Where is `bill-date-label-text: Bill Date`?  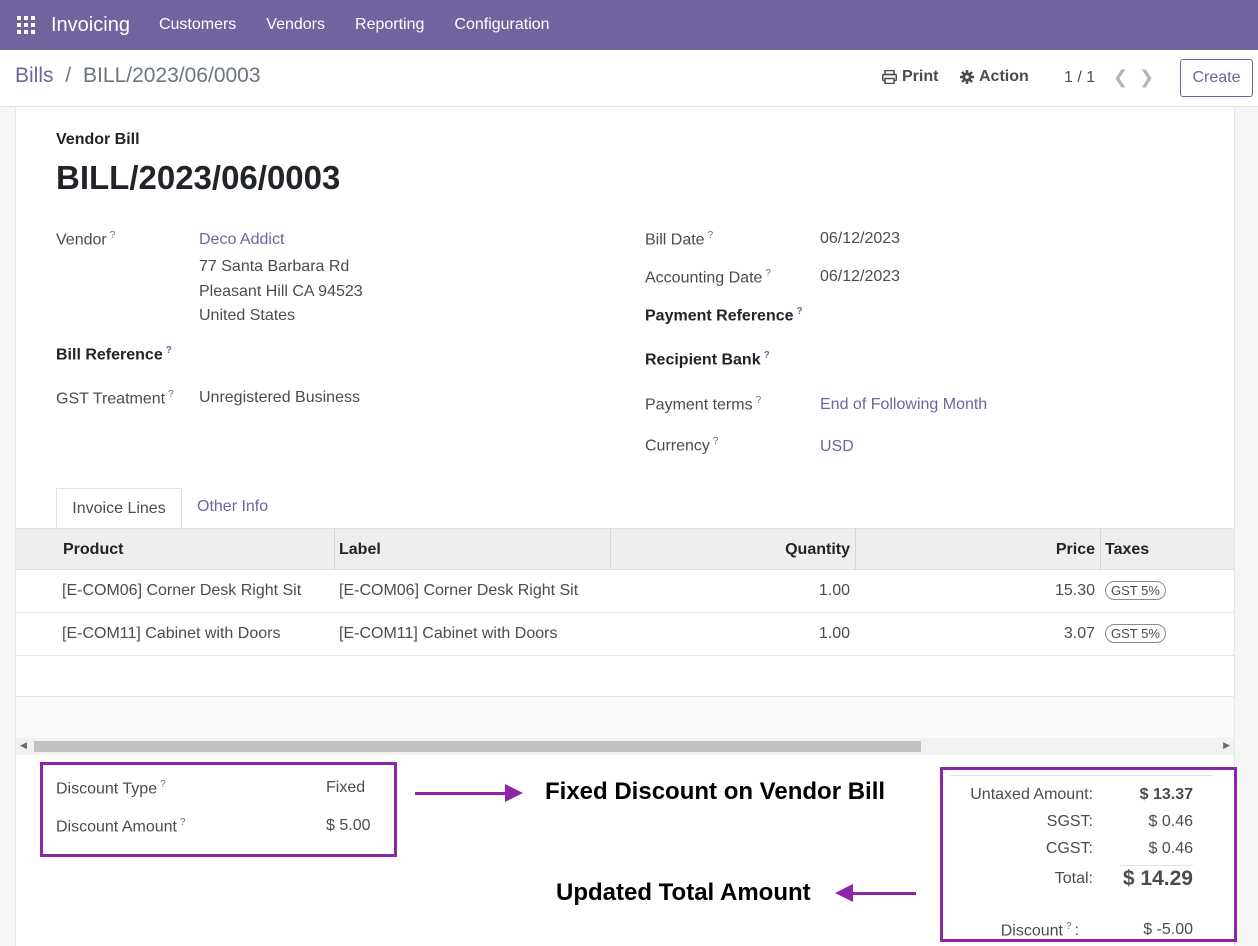
bill-date-label-text: Bill Date is located at coordinates (675, 240).